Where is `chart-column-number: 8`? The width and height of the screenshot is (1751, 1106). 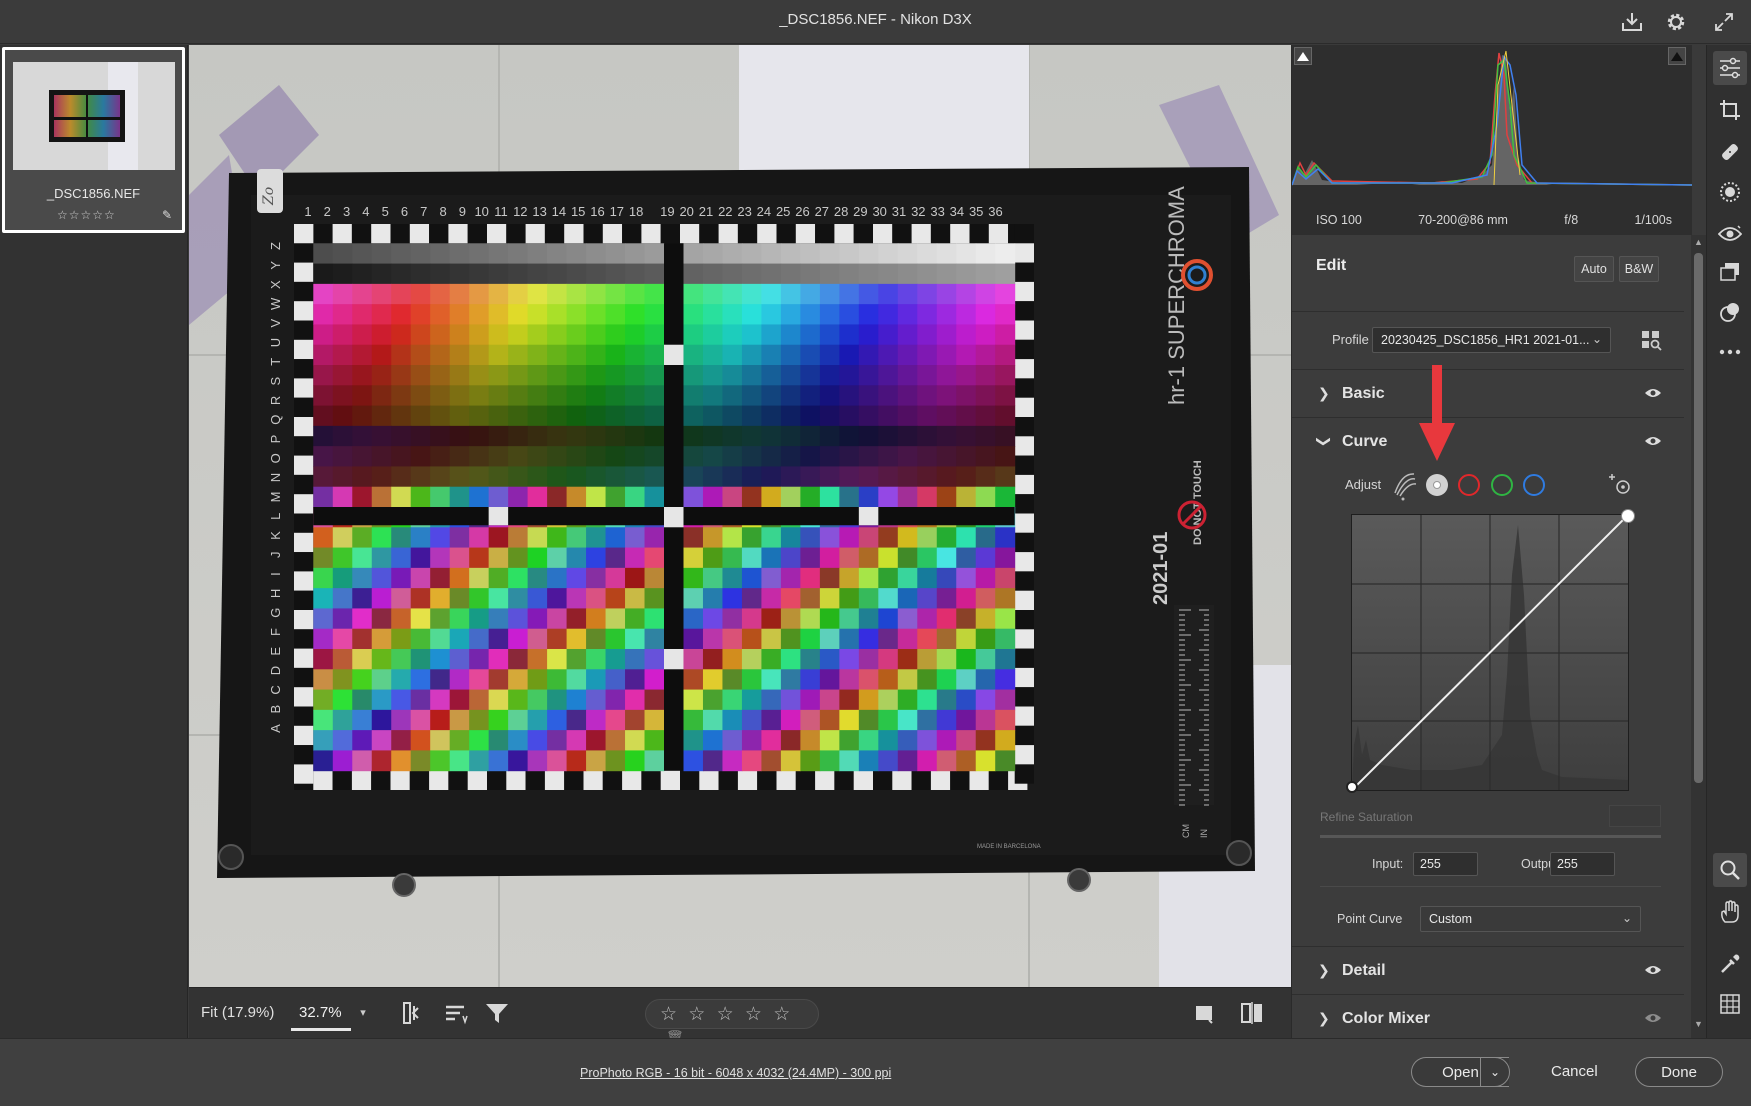
chart-column-number: 8 is located at coordinates (442, 211).